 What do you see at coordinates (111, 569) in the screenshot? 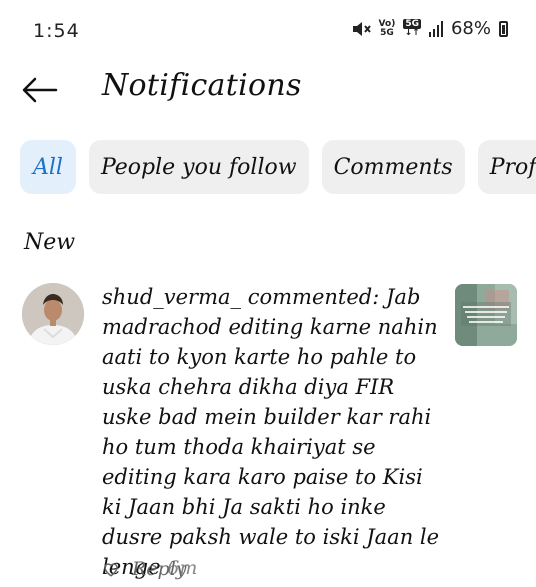
I see `heart-icon` at bounding box center [111, 569].